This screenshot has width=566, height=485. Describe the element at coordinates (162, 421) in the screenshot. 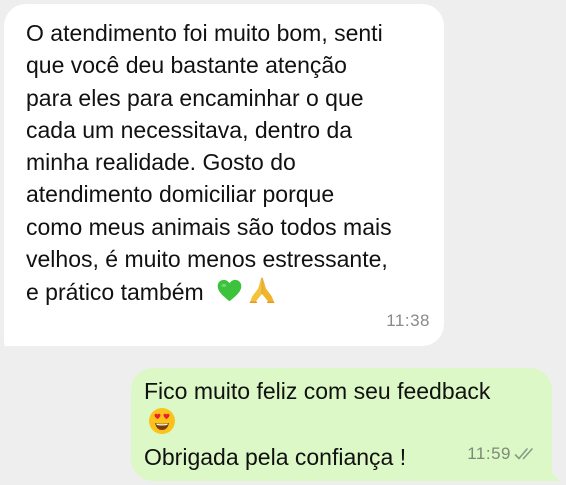

I see `smiling-face-with-heart-eyes-icon` at that location.